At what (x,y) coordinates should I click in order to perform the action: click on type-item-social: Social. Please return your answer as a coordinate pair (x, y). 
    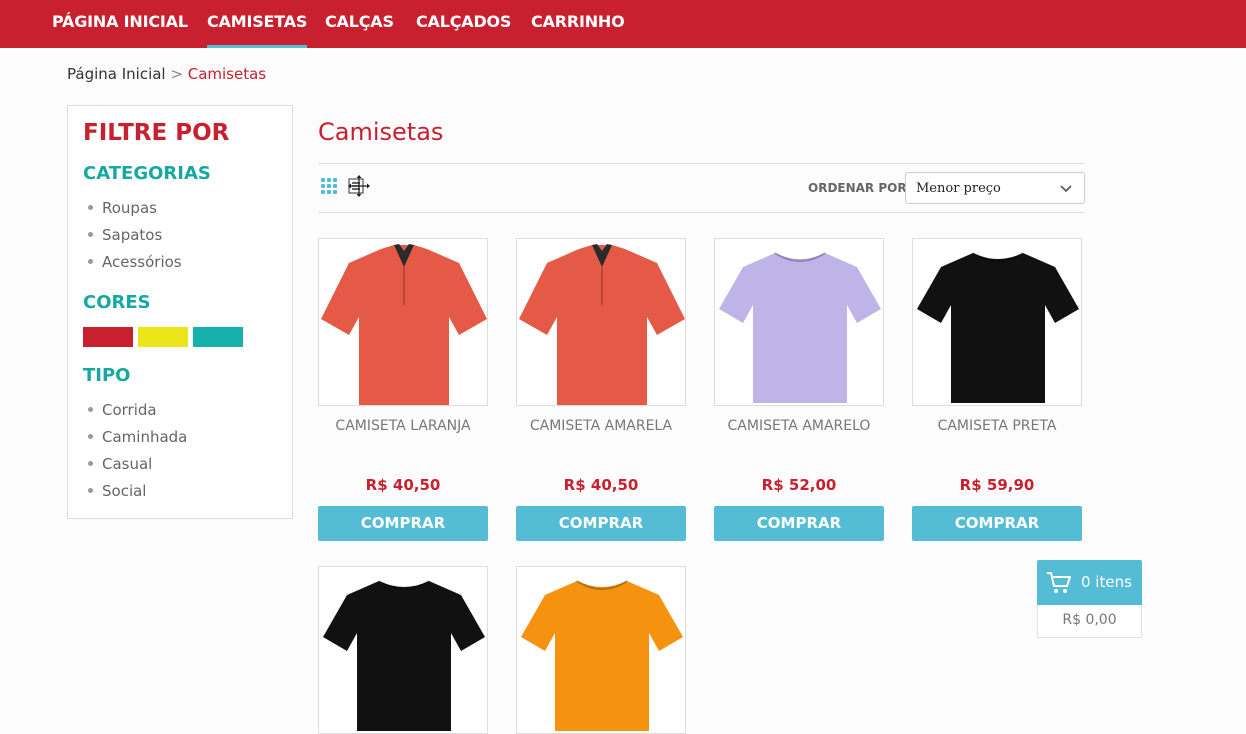
    Looking at the image, I should click on (135, 491).